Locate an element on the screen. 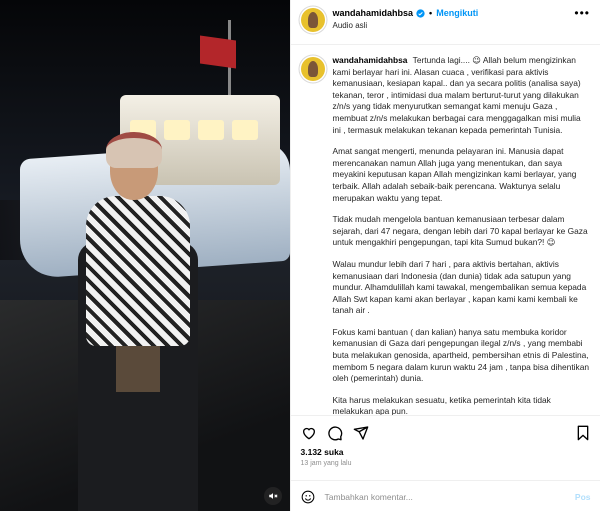 The image size is (600, 512). boat-flag is located at coordinates (218, 52).